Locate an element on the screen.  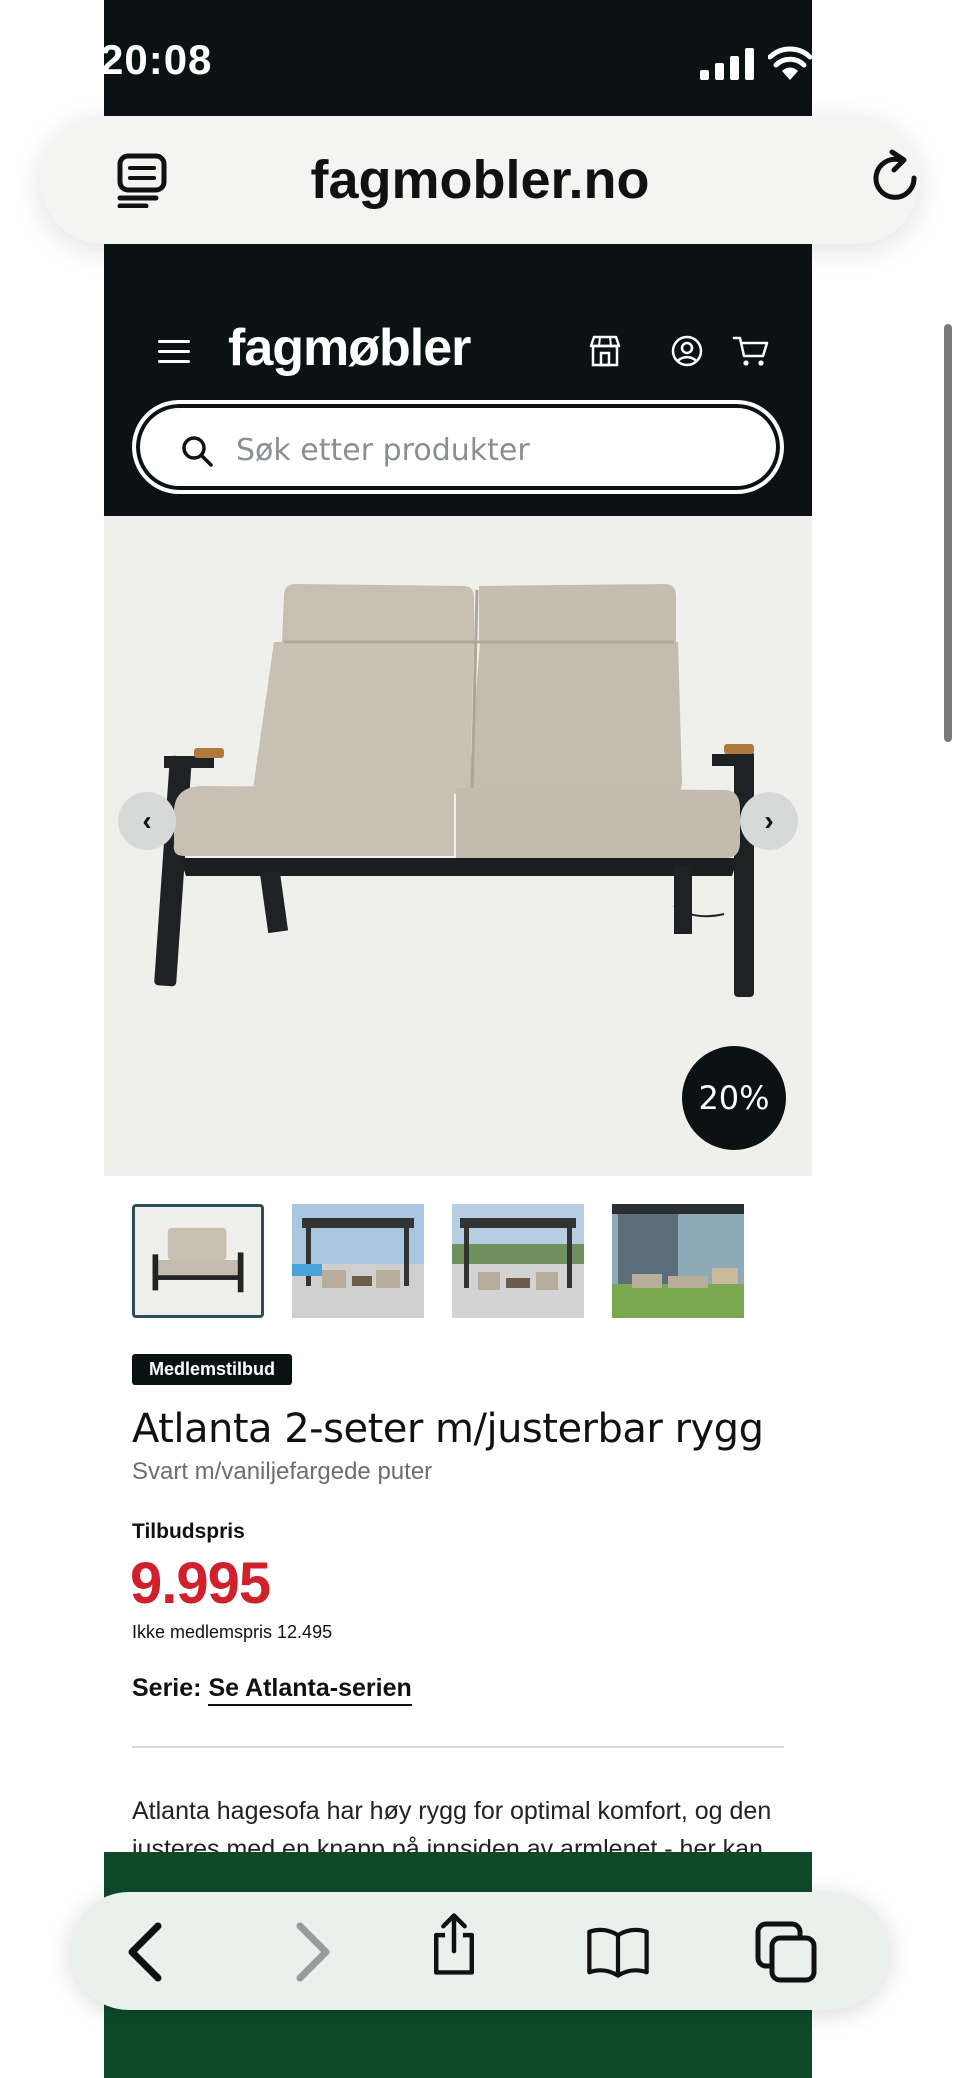
wifi-icon is located at coordinates (790, 63).